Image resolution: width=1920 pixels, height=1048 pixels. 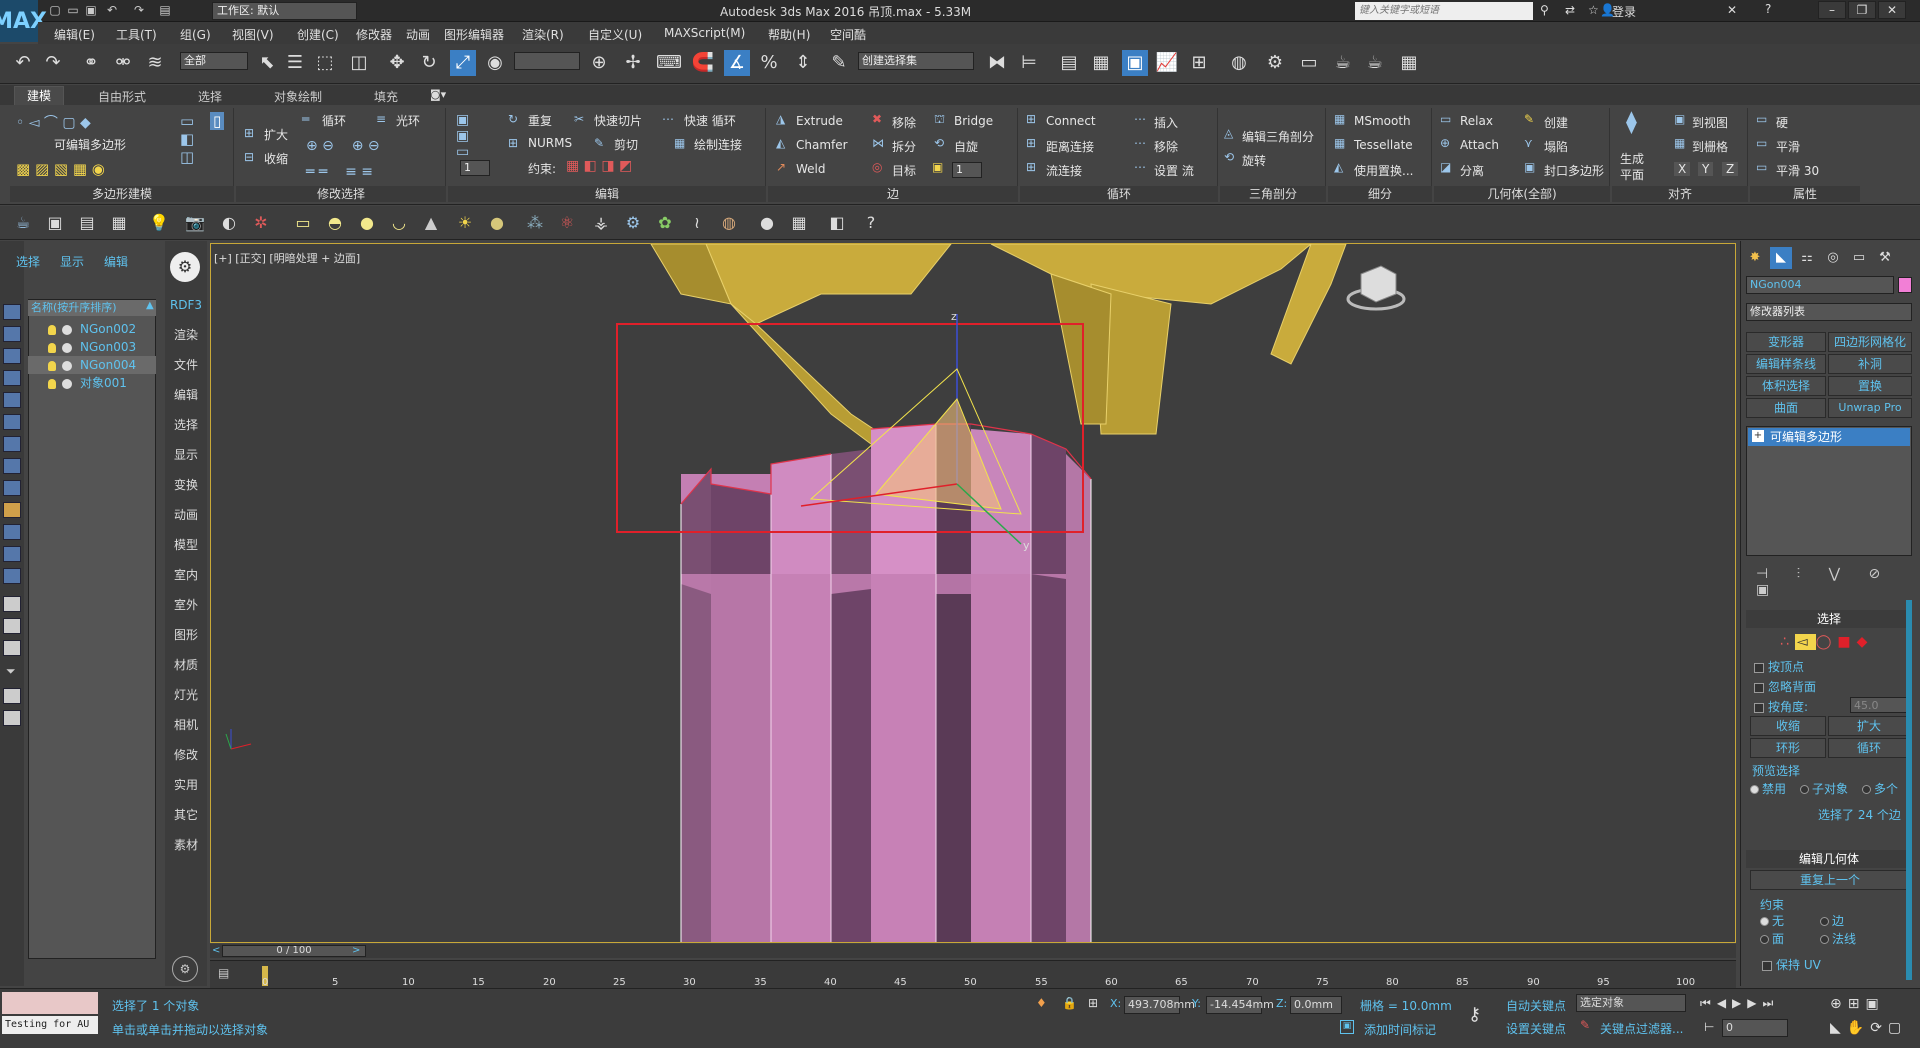 What do you see at coordinates (904, 122) in the screenshot?
I see `remove-edge-button: 移除` at bounding box center [904, 122].